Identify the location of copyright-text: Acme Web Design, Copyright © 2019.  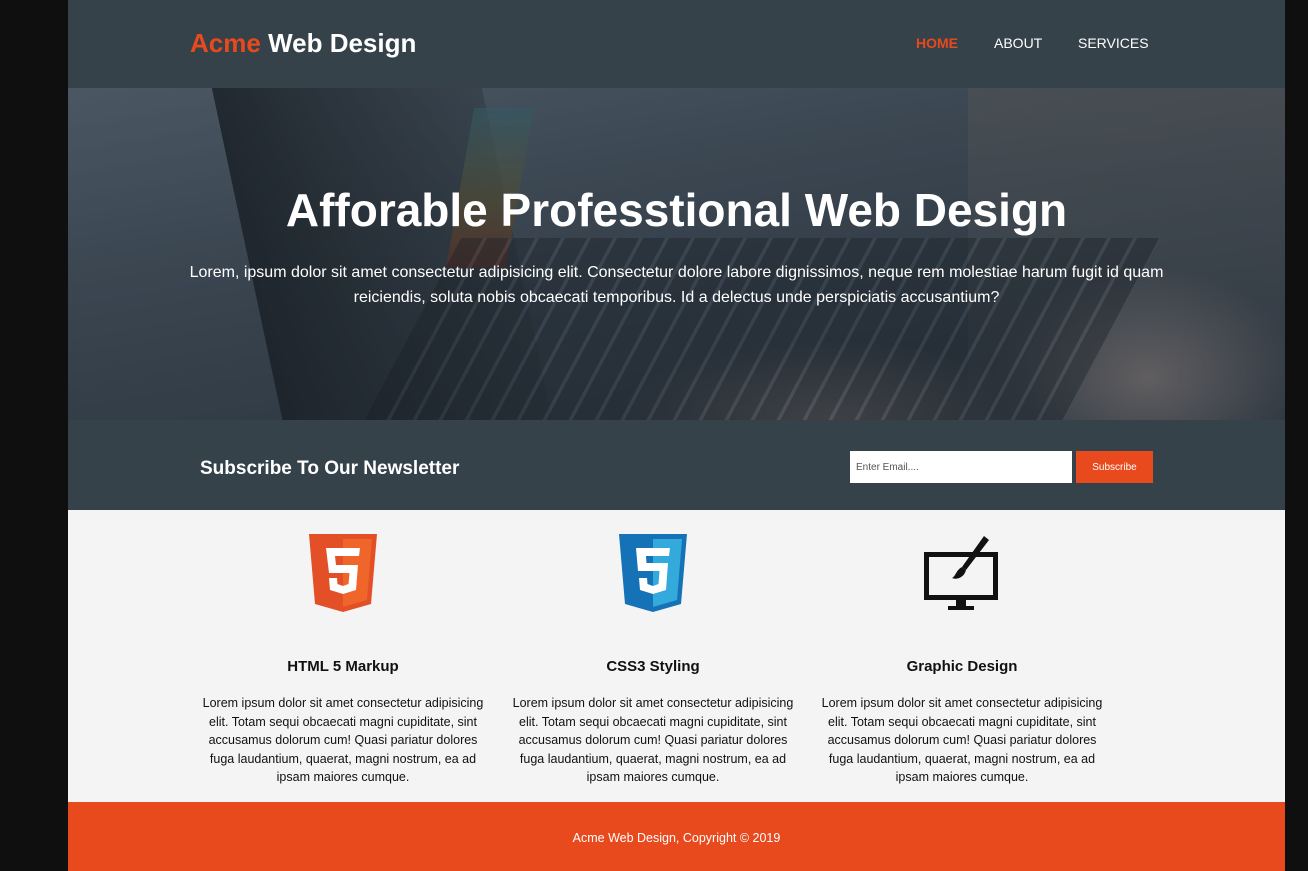
(676, 838).